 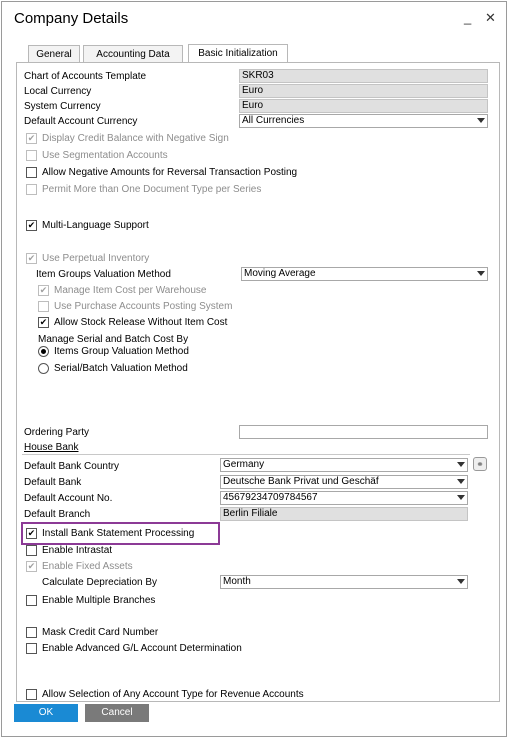 I want to click on serial-batch-valuation-label: Serial/Batch Valuation Method, so click(x=121, y=368).